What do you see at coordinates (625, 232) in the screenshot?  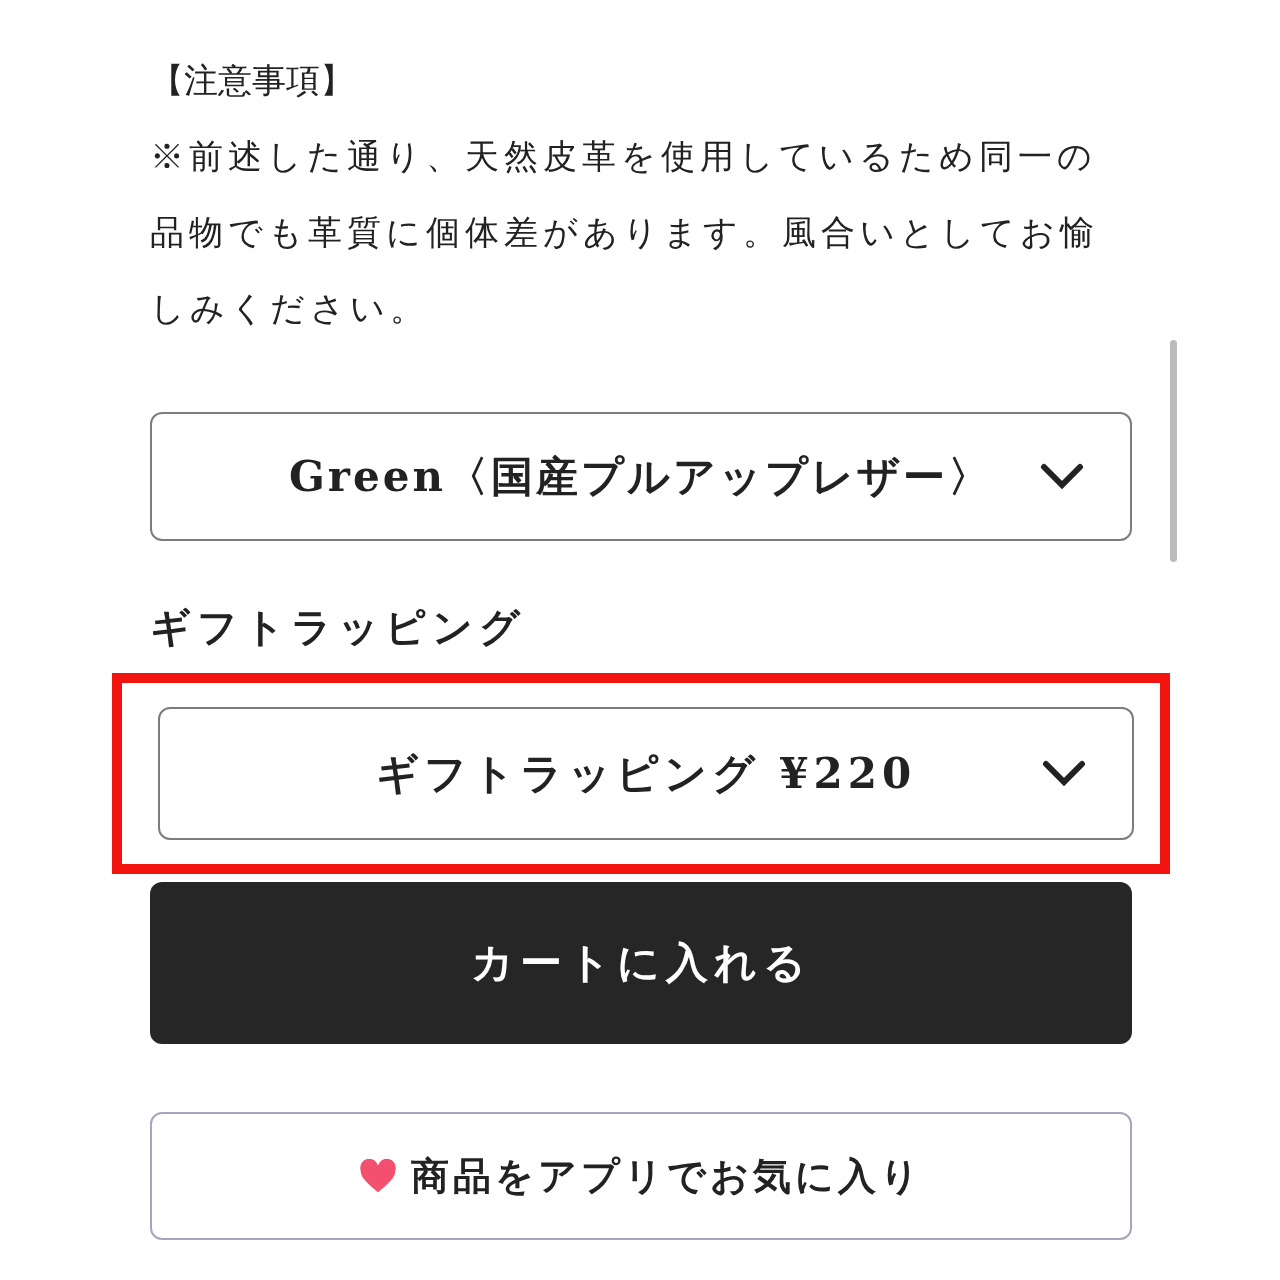 I see `notice-text: ※前述した通り、天然皮革を使用しているため同一の品物でも革質に個体差があります。風合いとしてお愉しみください。` at bounding box center [625, 232].